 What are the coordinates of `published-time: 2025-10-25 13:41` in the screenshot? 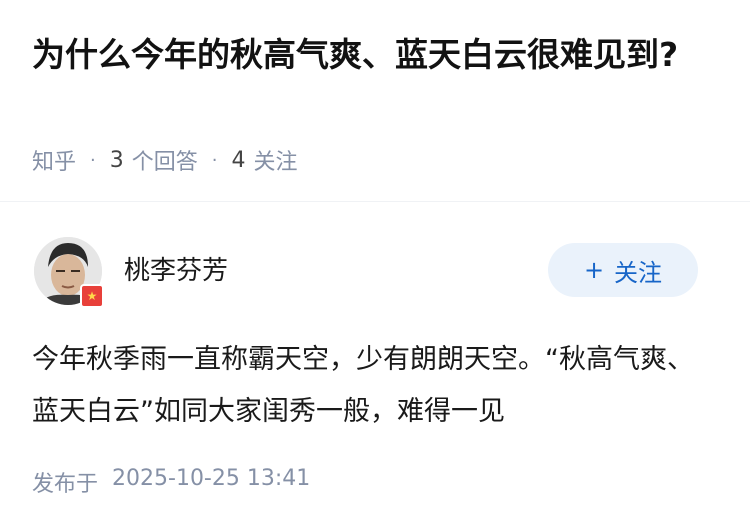 It's located at (211, 478).